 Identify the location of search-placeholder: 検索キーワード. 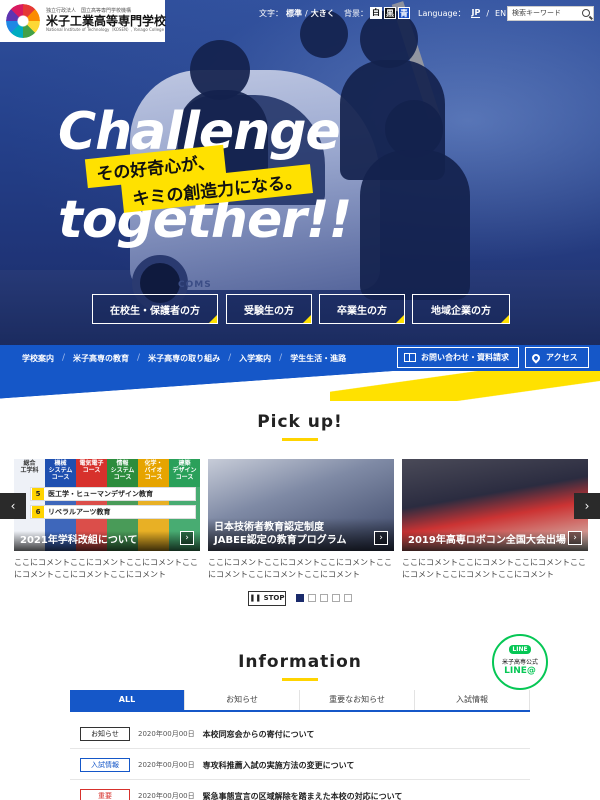
(536, 13).